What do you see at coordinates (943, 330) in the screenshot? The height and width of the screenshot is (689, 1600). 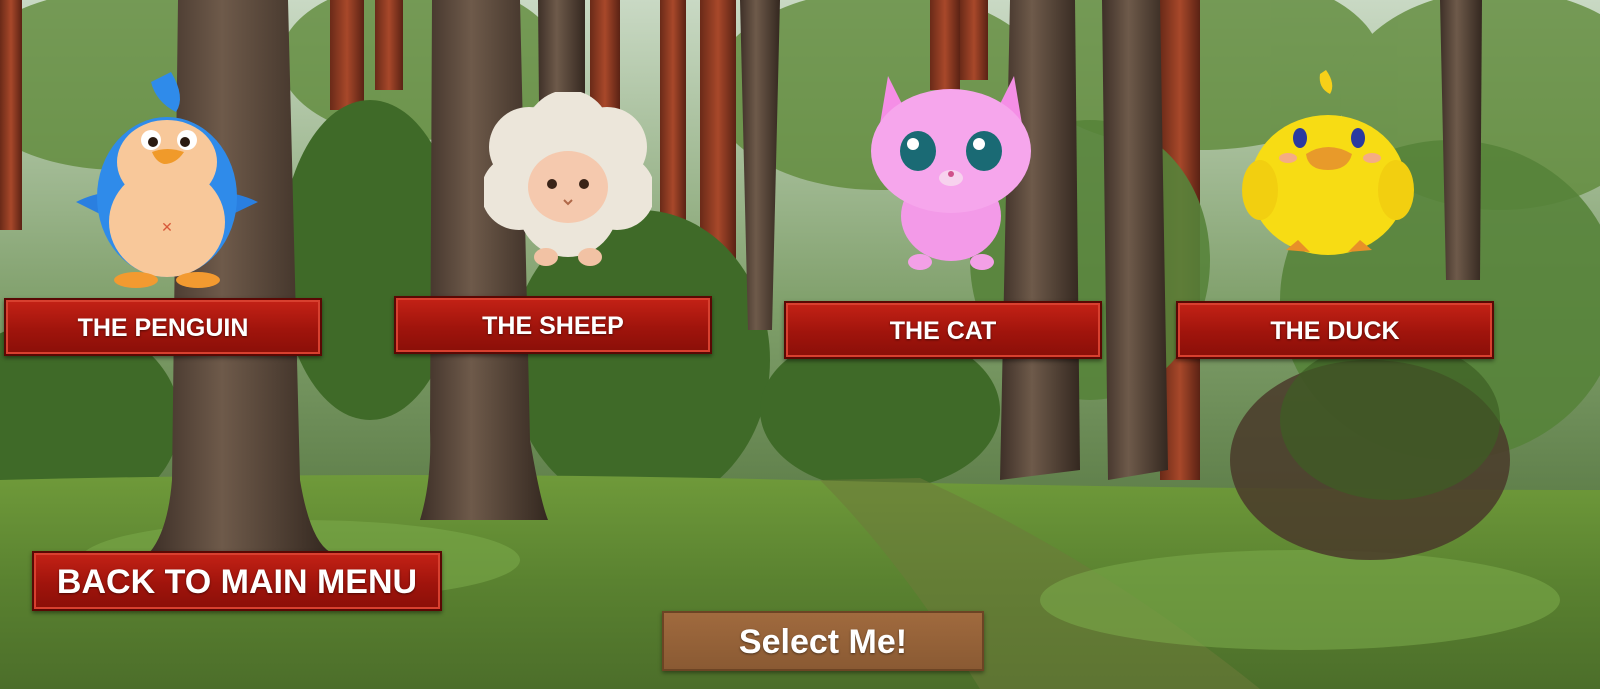 I see `cat-select-button: THE CAT` at bounding box center [943, 330].